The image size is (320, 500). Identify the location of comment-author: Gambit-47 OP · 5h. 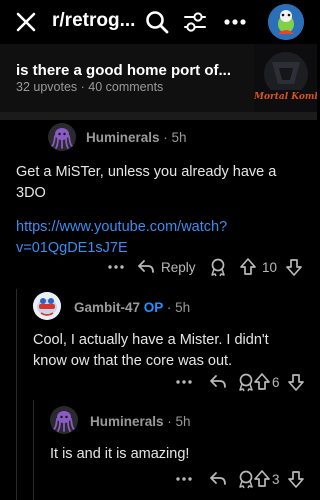
(132, 307).